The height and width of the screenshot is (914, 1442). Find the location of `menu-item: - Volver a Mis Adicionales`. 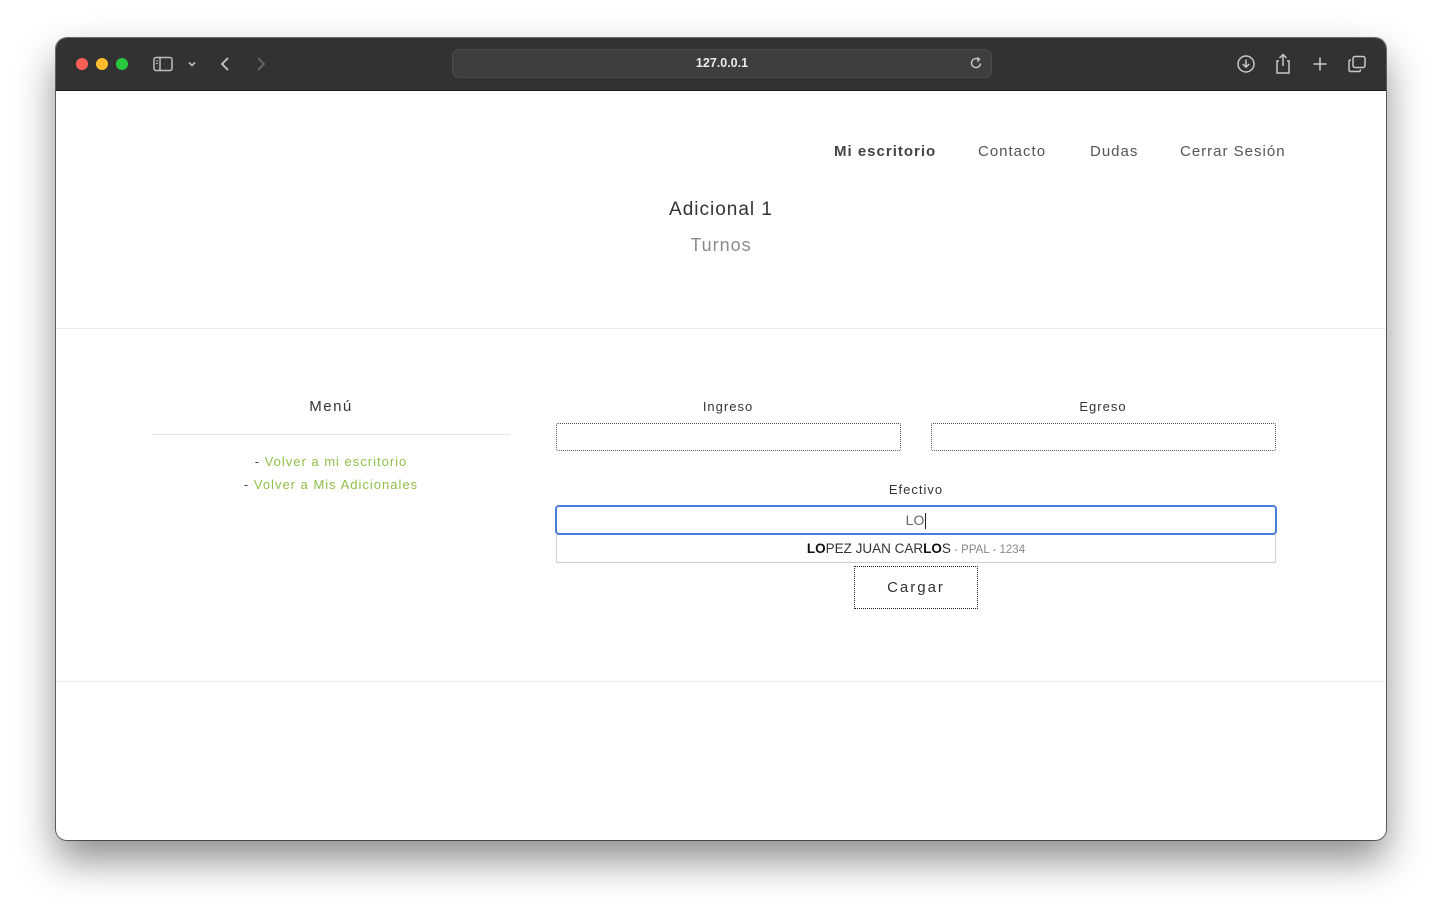

menu-item: - Volver a Mis Adicionales is located at coordinates (331, 484).